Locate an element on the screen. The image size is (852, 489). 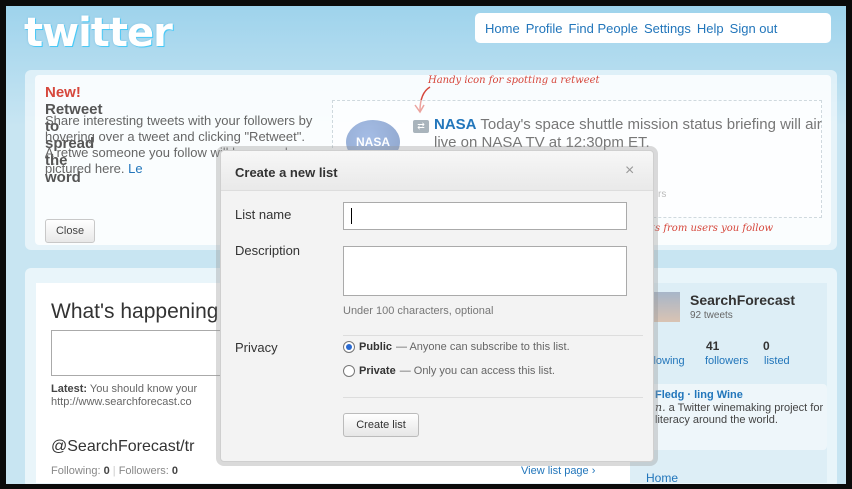
close-icon: × is located at coordinates (629, 171).